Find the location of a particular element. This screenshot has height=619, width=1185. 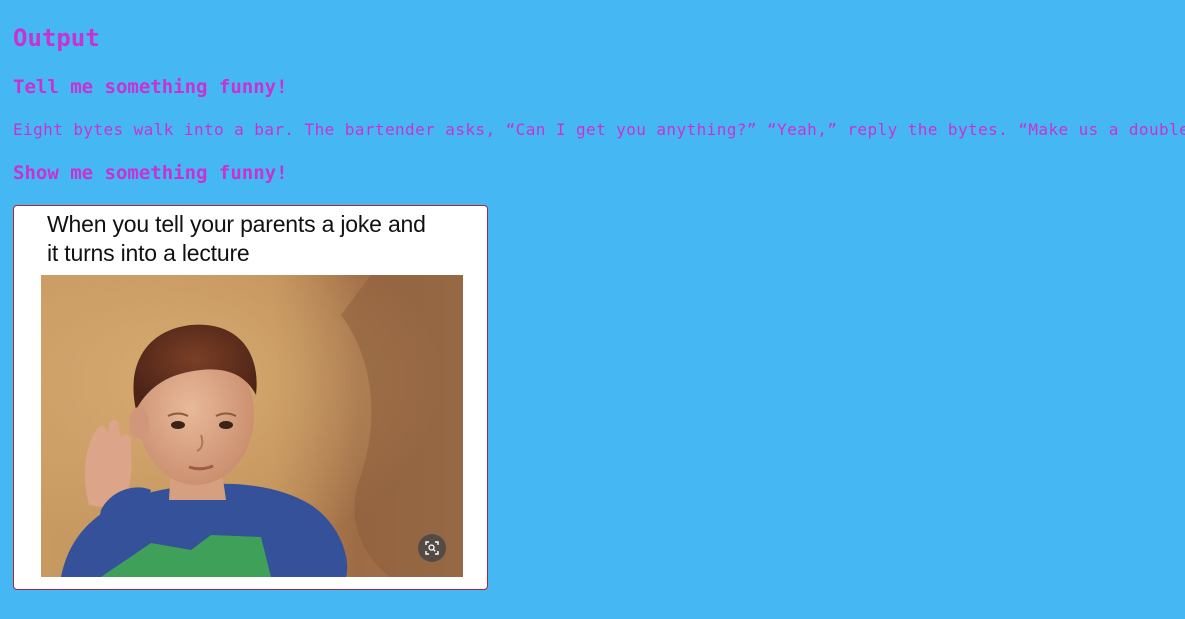

meme-caption-line-1: When you tell your parents a joke and is located at coordinates (236, 224).